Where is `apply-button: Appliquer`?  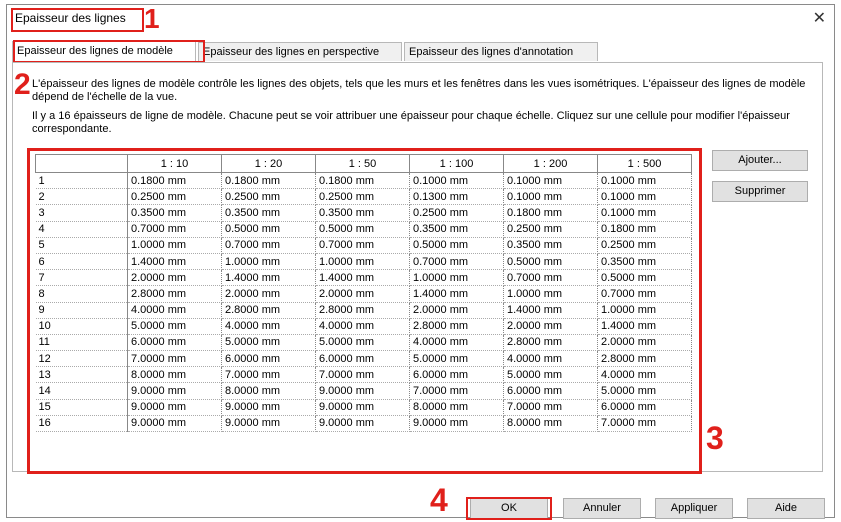
apply-button: Appliquer is located at coordinates (694, 508).